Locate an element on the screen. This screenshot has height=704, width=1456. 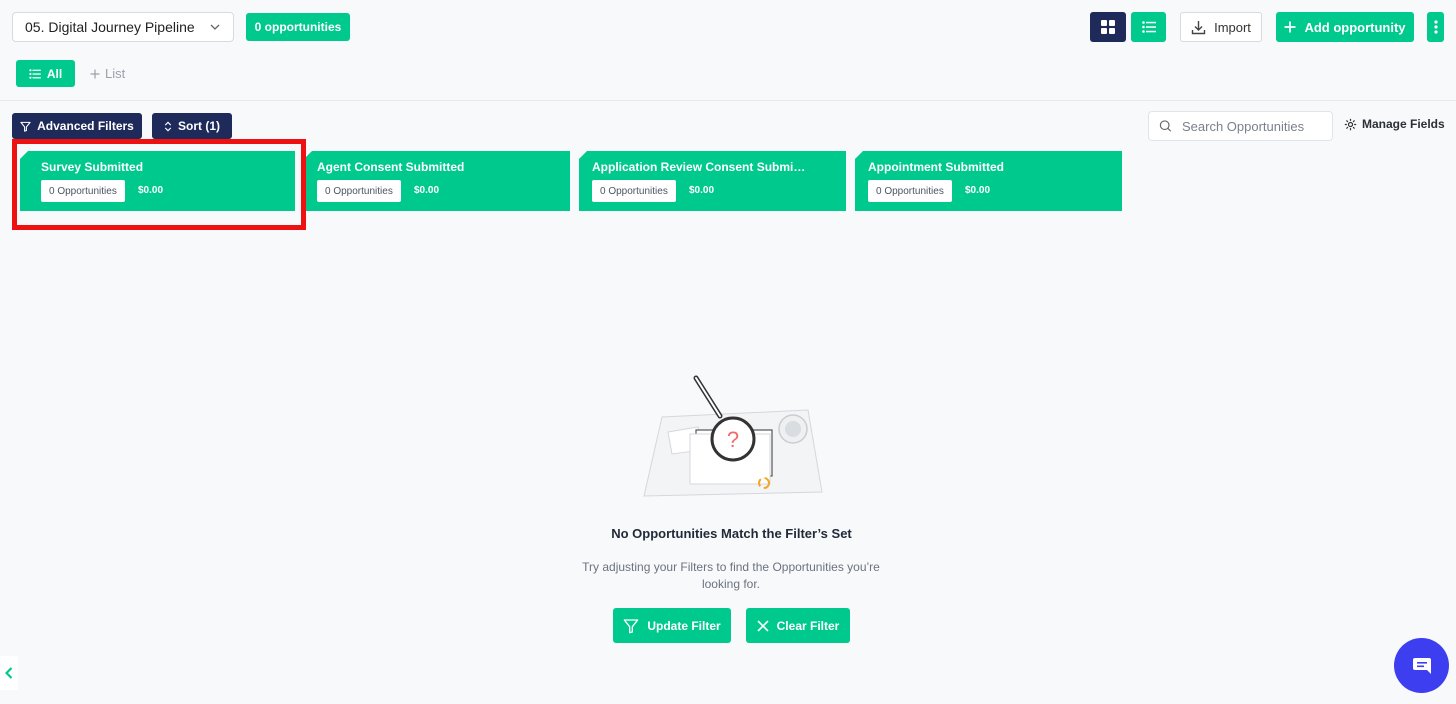
pipeline-select: 05. Digital Journey Pipeline is located at coordinates (123, 27).